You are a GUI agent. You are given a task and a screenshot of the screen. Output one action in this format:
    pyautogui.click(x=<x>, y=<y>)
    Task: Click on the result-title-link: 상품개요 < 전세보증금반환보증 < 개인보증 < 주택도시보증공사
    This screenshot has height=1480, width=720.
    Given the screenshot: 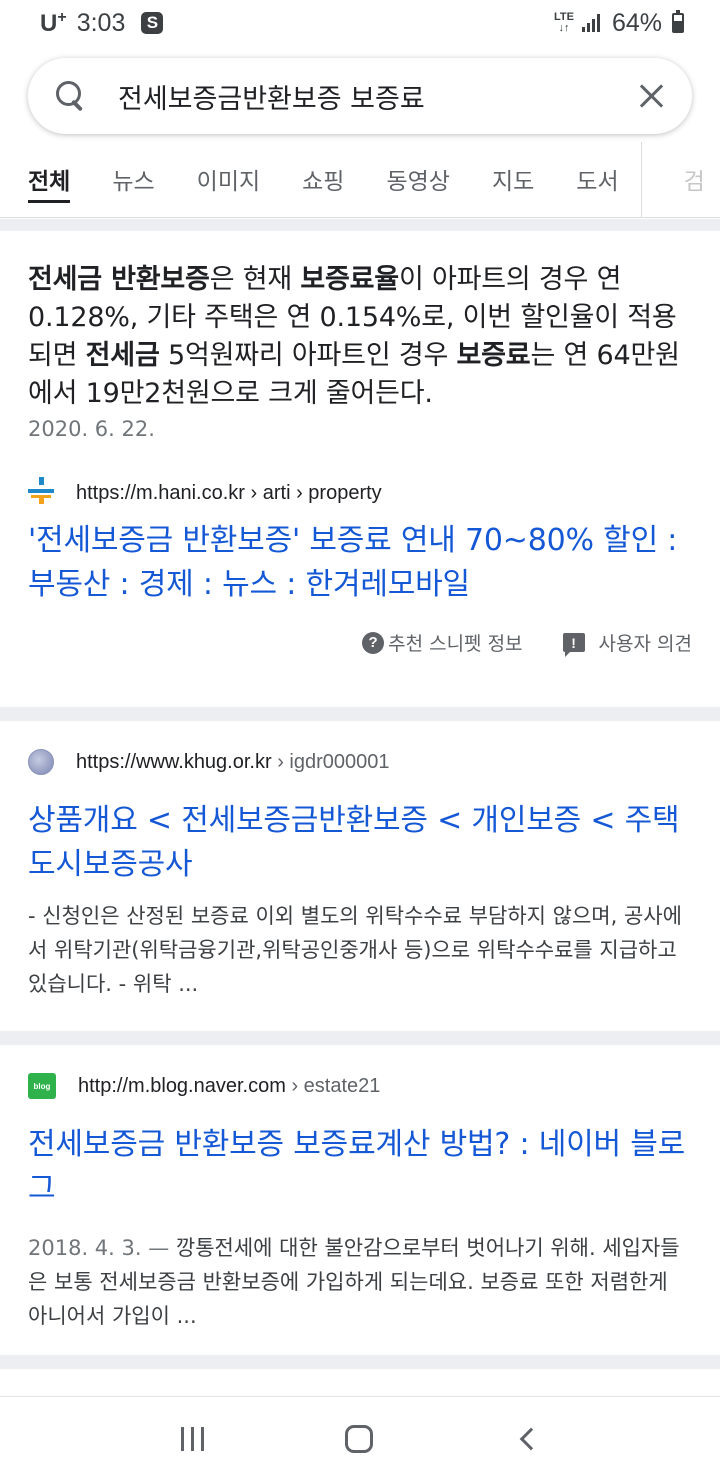 What is the action you would take?
    pyautogui.click(x=360, y=843)
    